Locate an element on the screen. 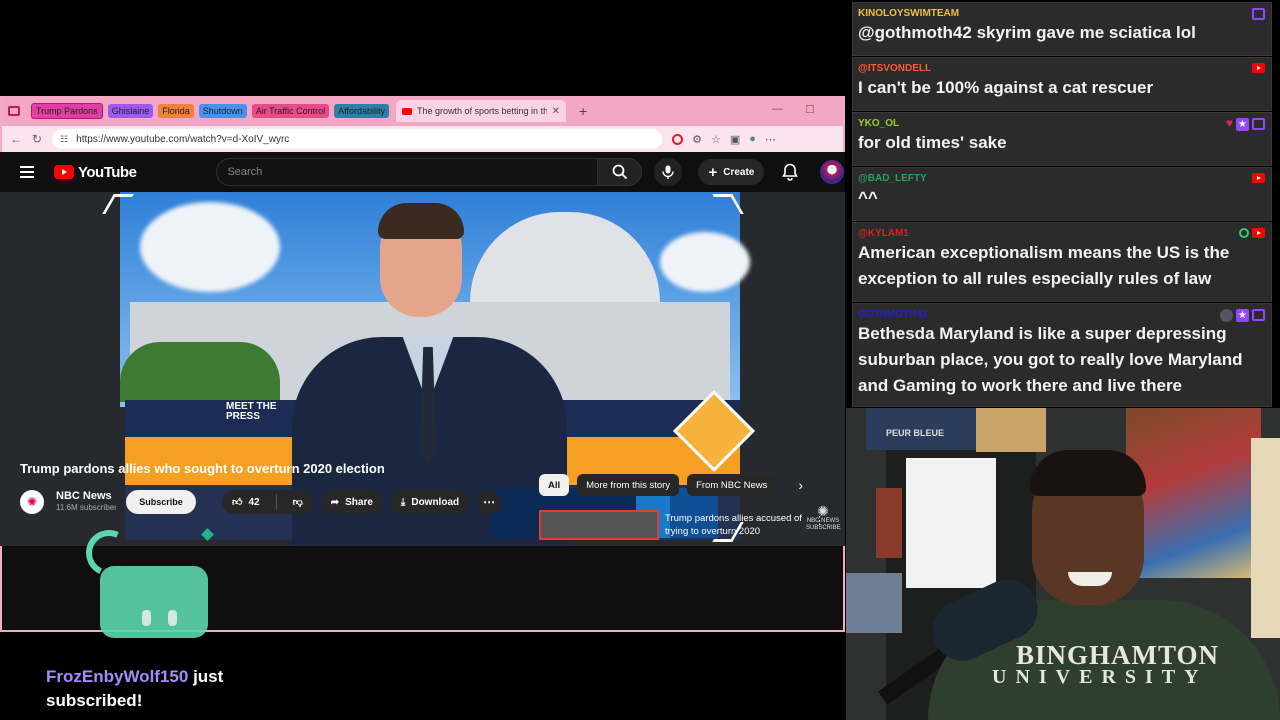 The width and height of the screenshot is (1280, 720). microphone-icon is located at coordinates (668, 172).